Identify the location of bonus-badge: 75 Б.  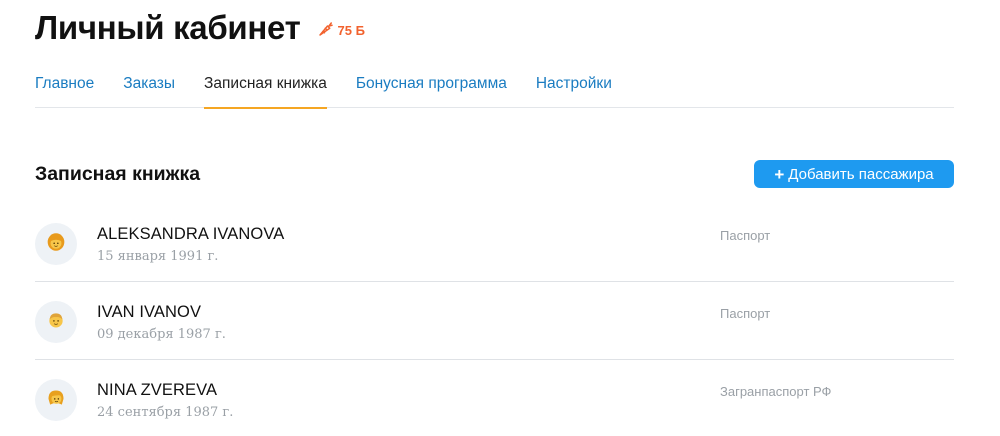
(341, 30).